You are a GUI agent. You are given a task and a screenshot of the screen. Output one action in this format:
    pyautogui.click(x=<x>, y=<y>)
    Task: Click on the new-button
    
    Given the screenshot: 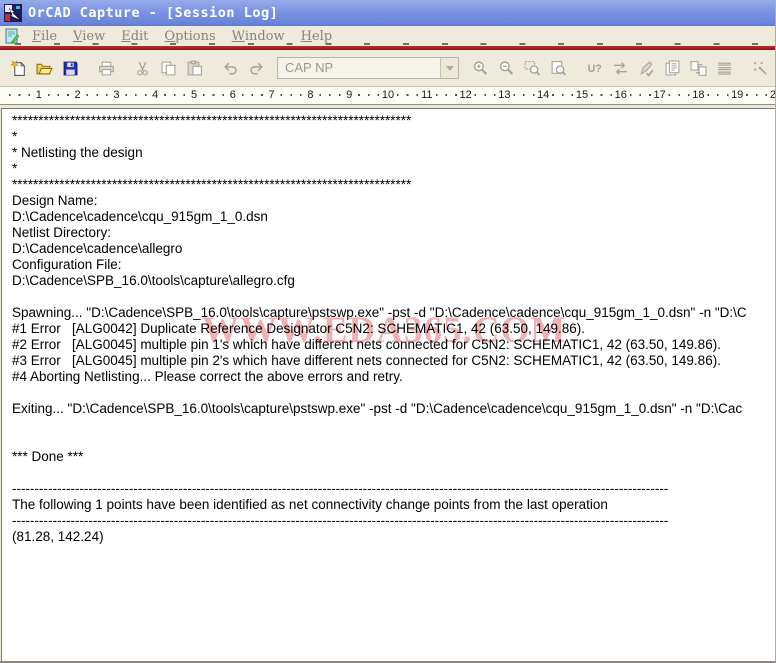 What is the action you would take?
    pyautogui.click(x=18, y=68)
    